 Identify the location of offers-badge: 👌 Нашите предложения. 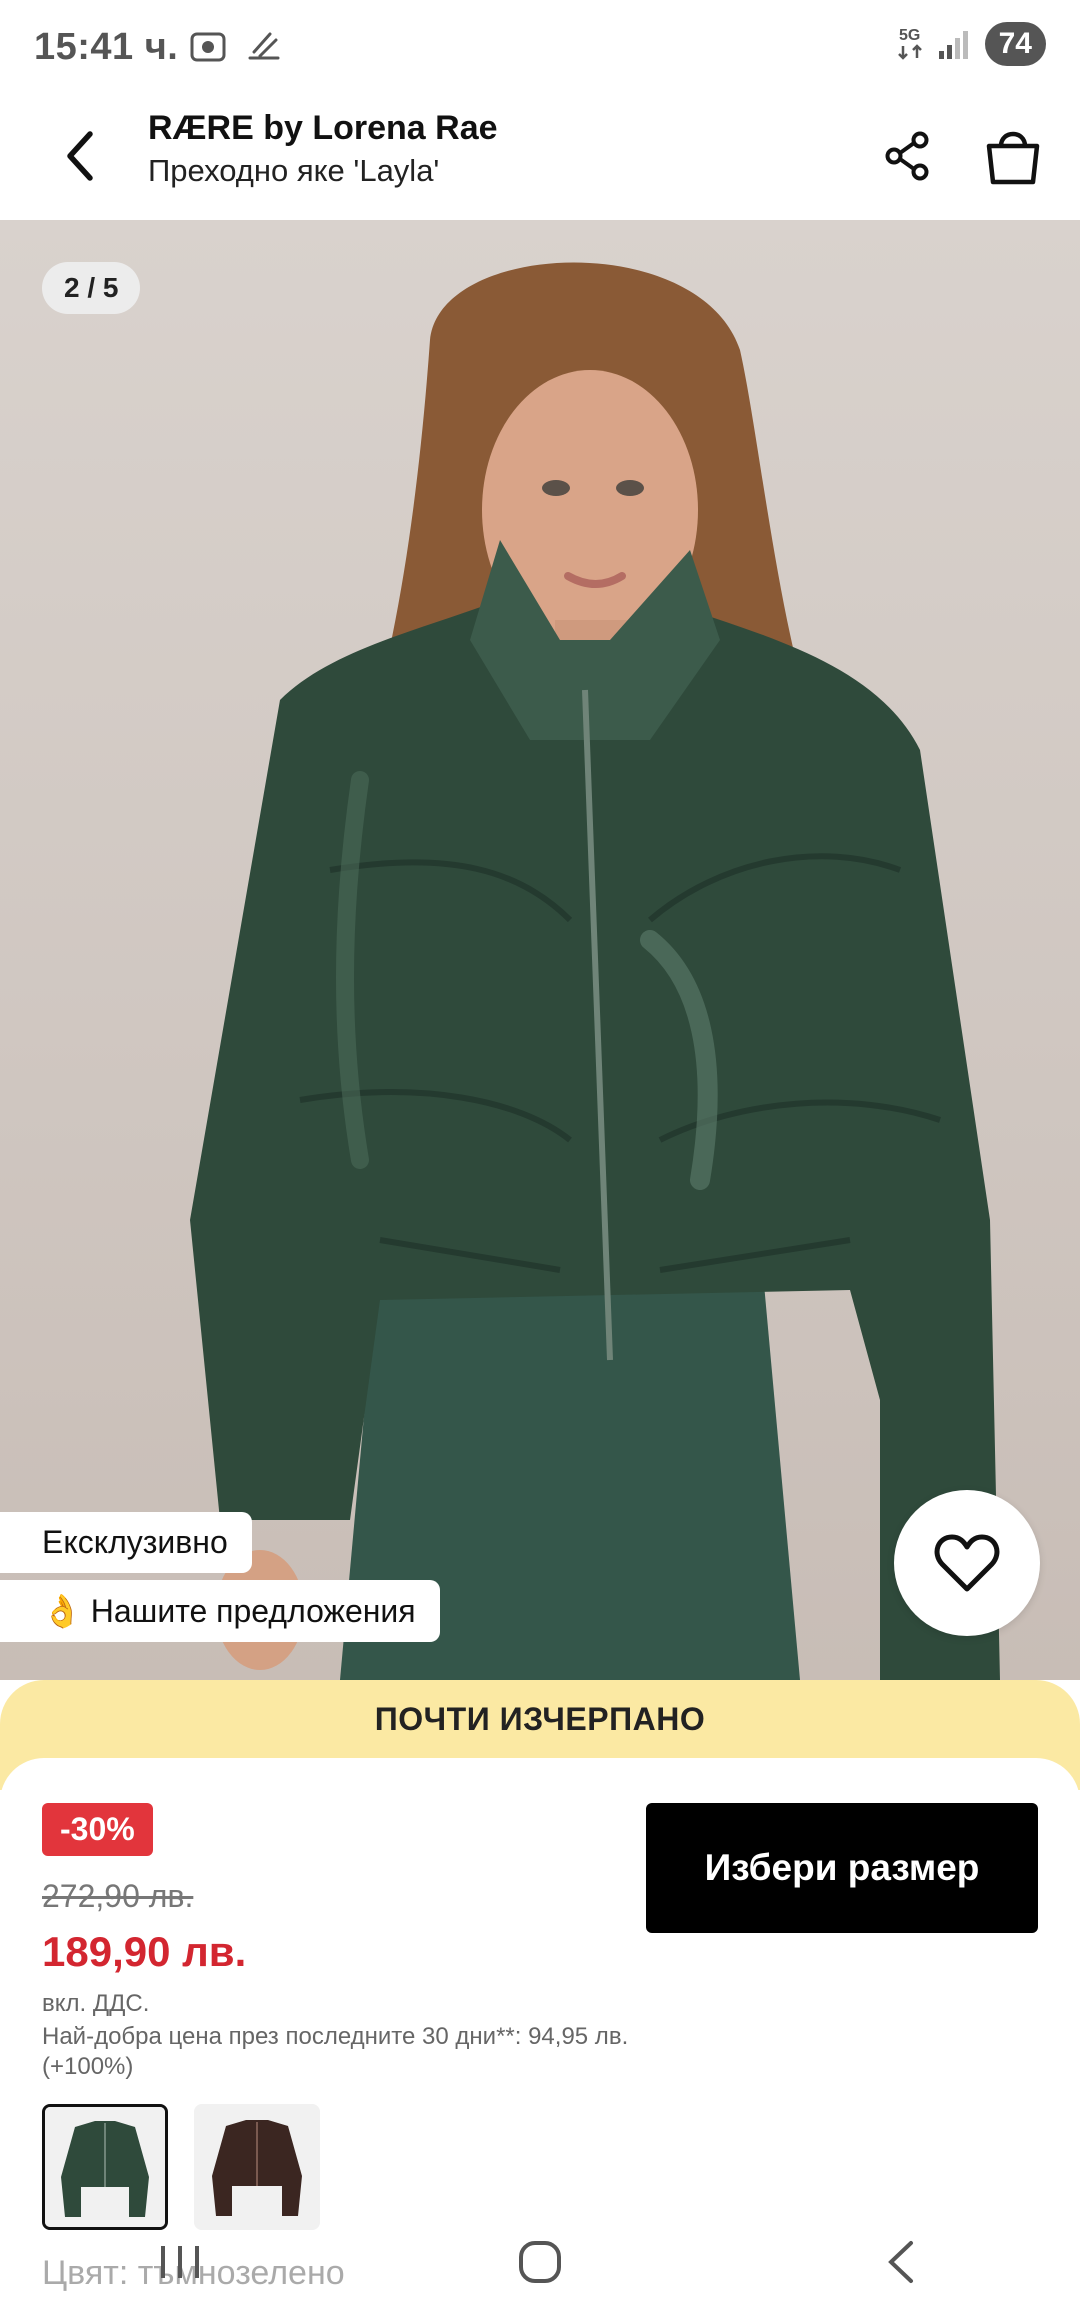
(220, 1611).